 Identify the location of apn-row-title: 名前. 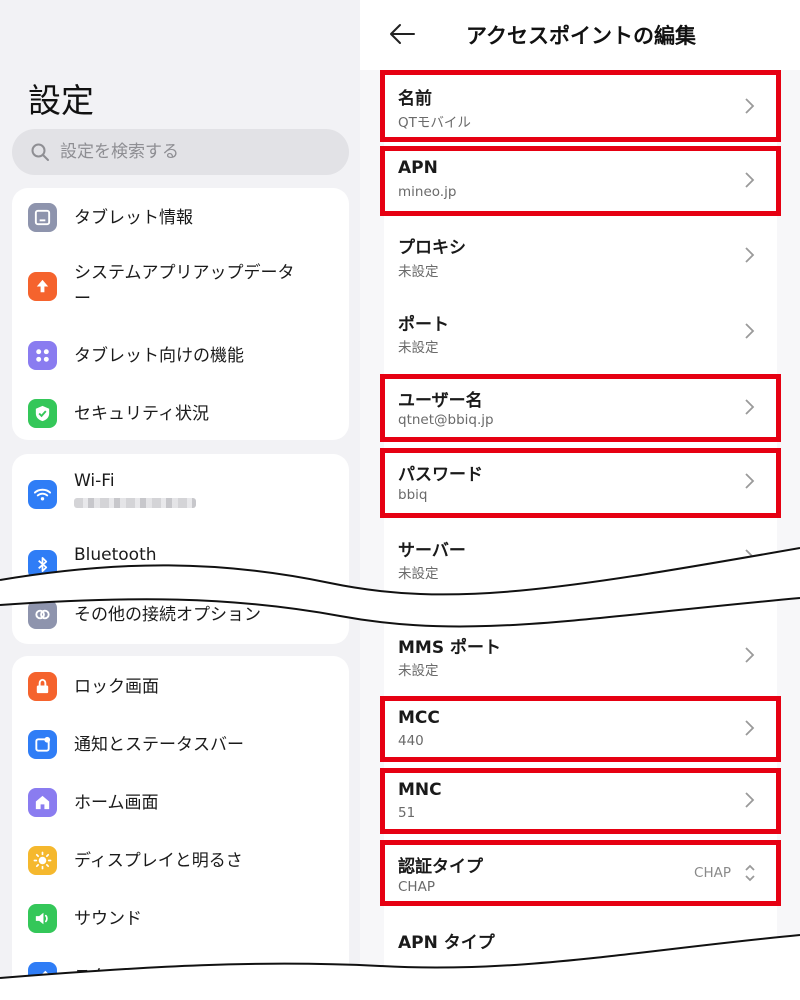
(415, 99).